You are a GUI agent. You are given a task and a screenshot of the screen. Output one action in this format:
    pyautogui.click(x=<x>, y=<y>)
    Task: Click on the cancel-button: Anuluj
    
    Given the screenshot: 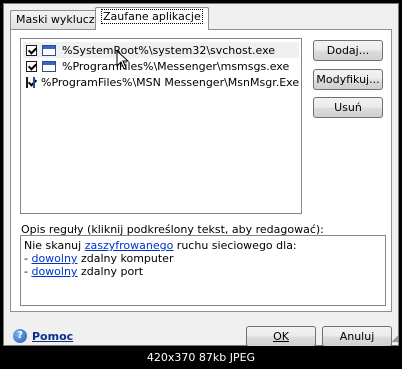 What is the action you would take?
    pyautogui.click(x=357, y=336)
    